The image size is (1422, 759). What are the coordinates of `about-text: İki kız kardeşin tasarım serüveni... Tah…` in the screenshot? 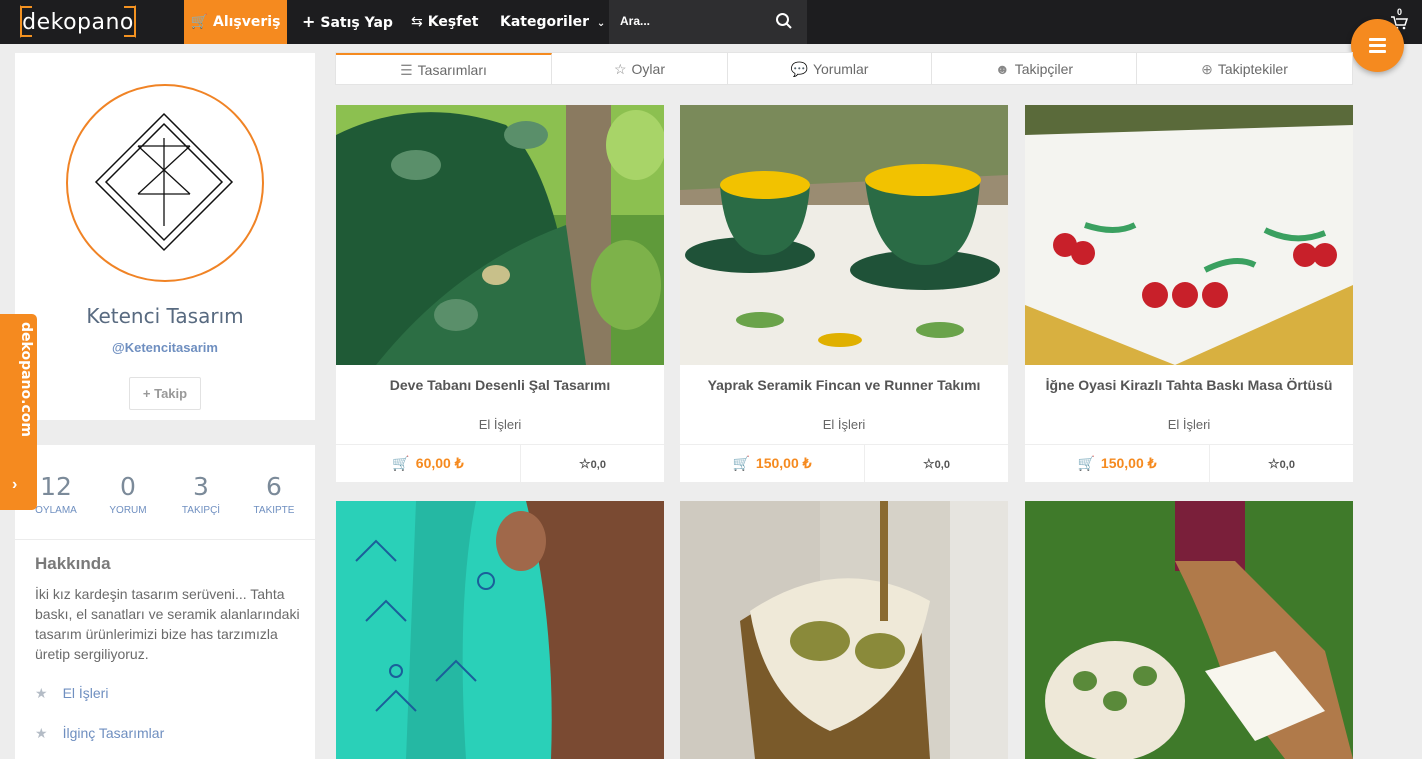 It's located at (167, 624).